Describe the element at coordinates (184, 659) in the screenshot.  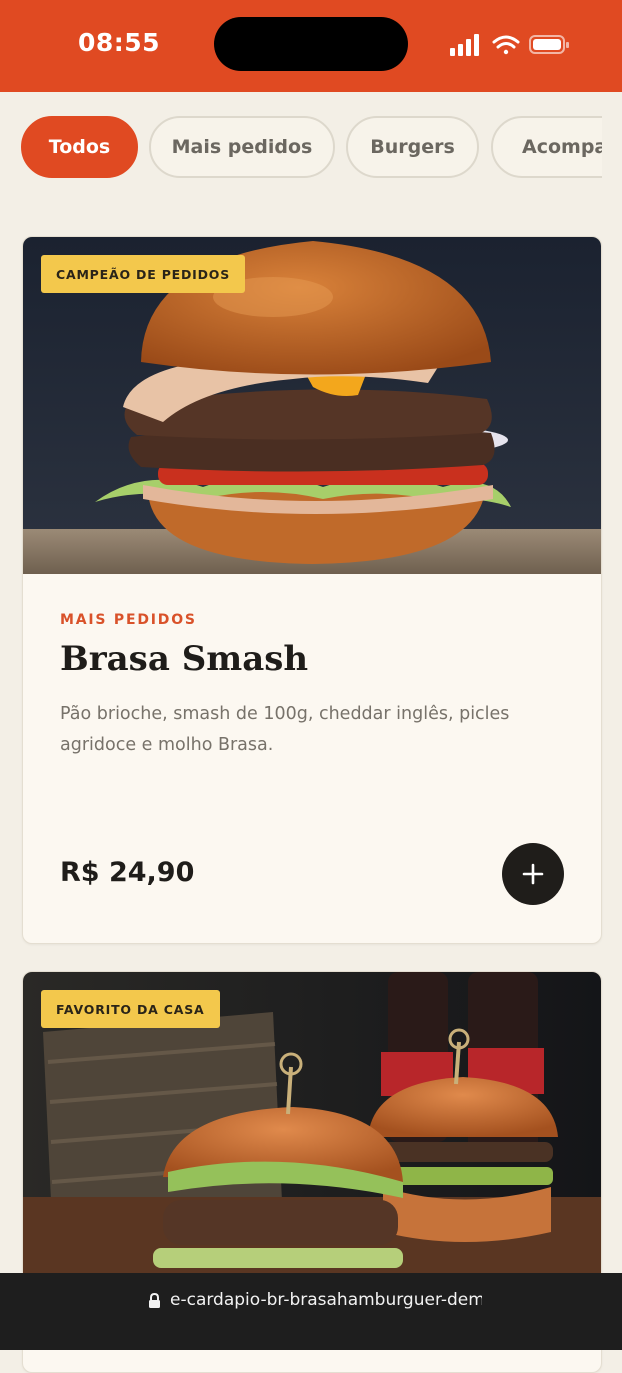
I see `product-title: Brasa Smash` at that location.